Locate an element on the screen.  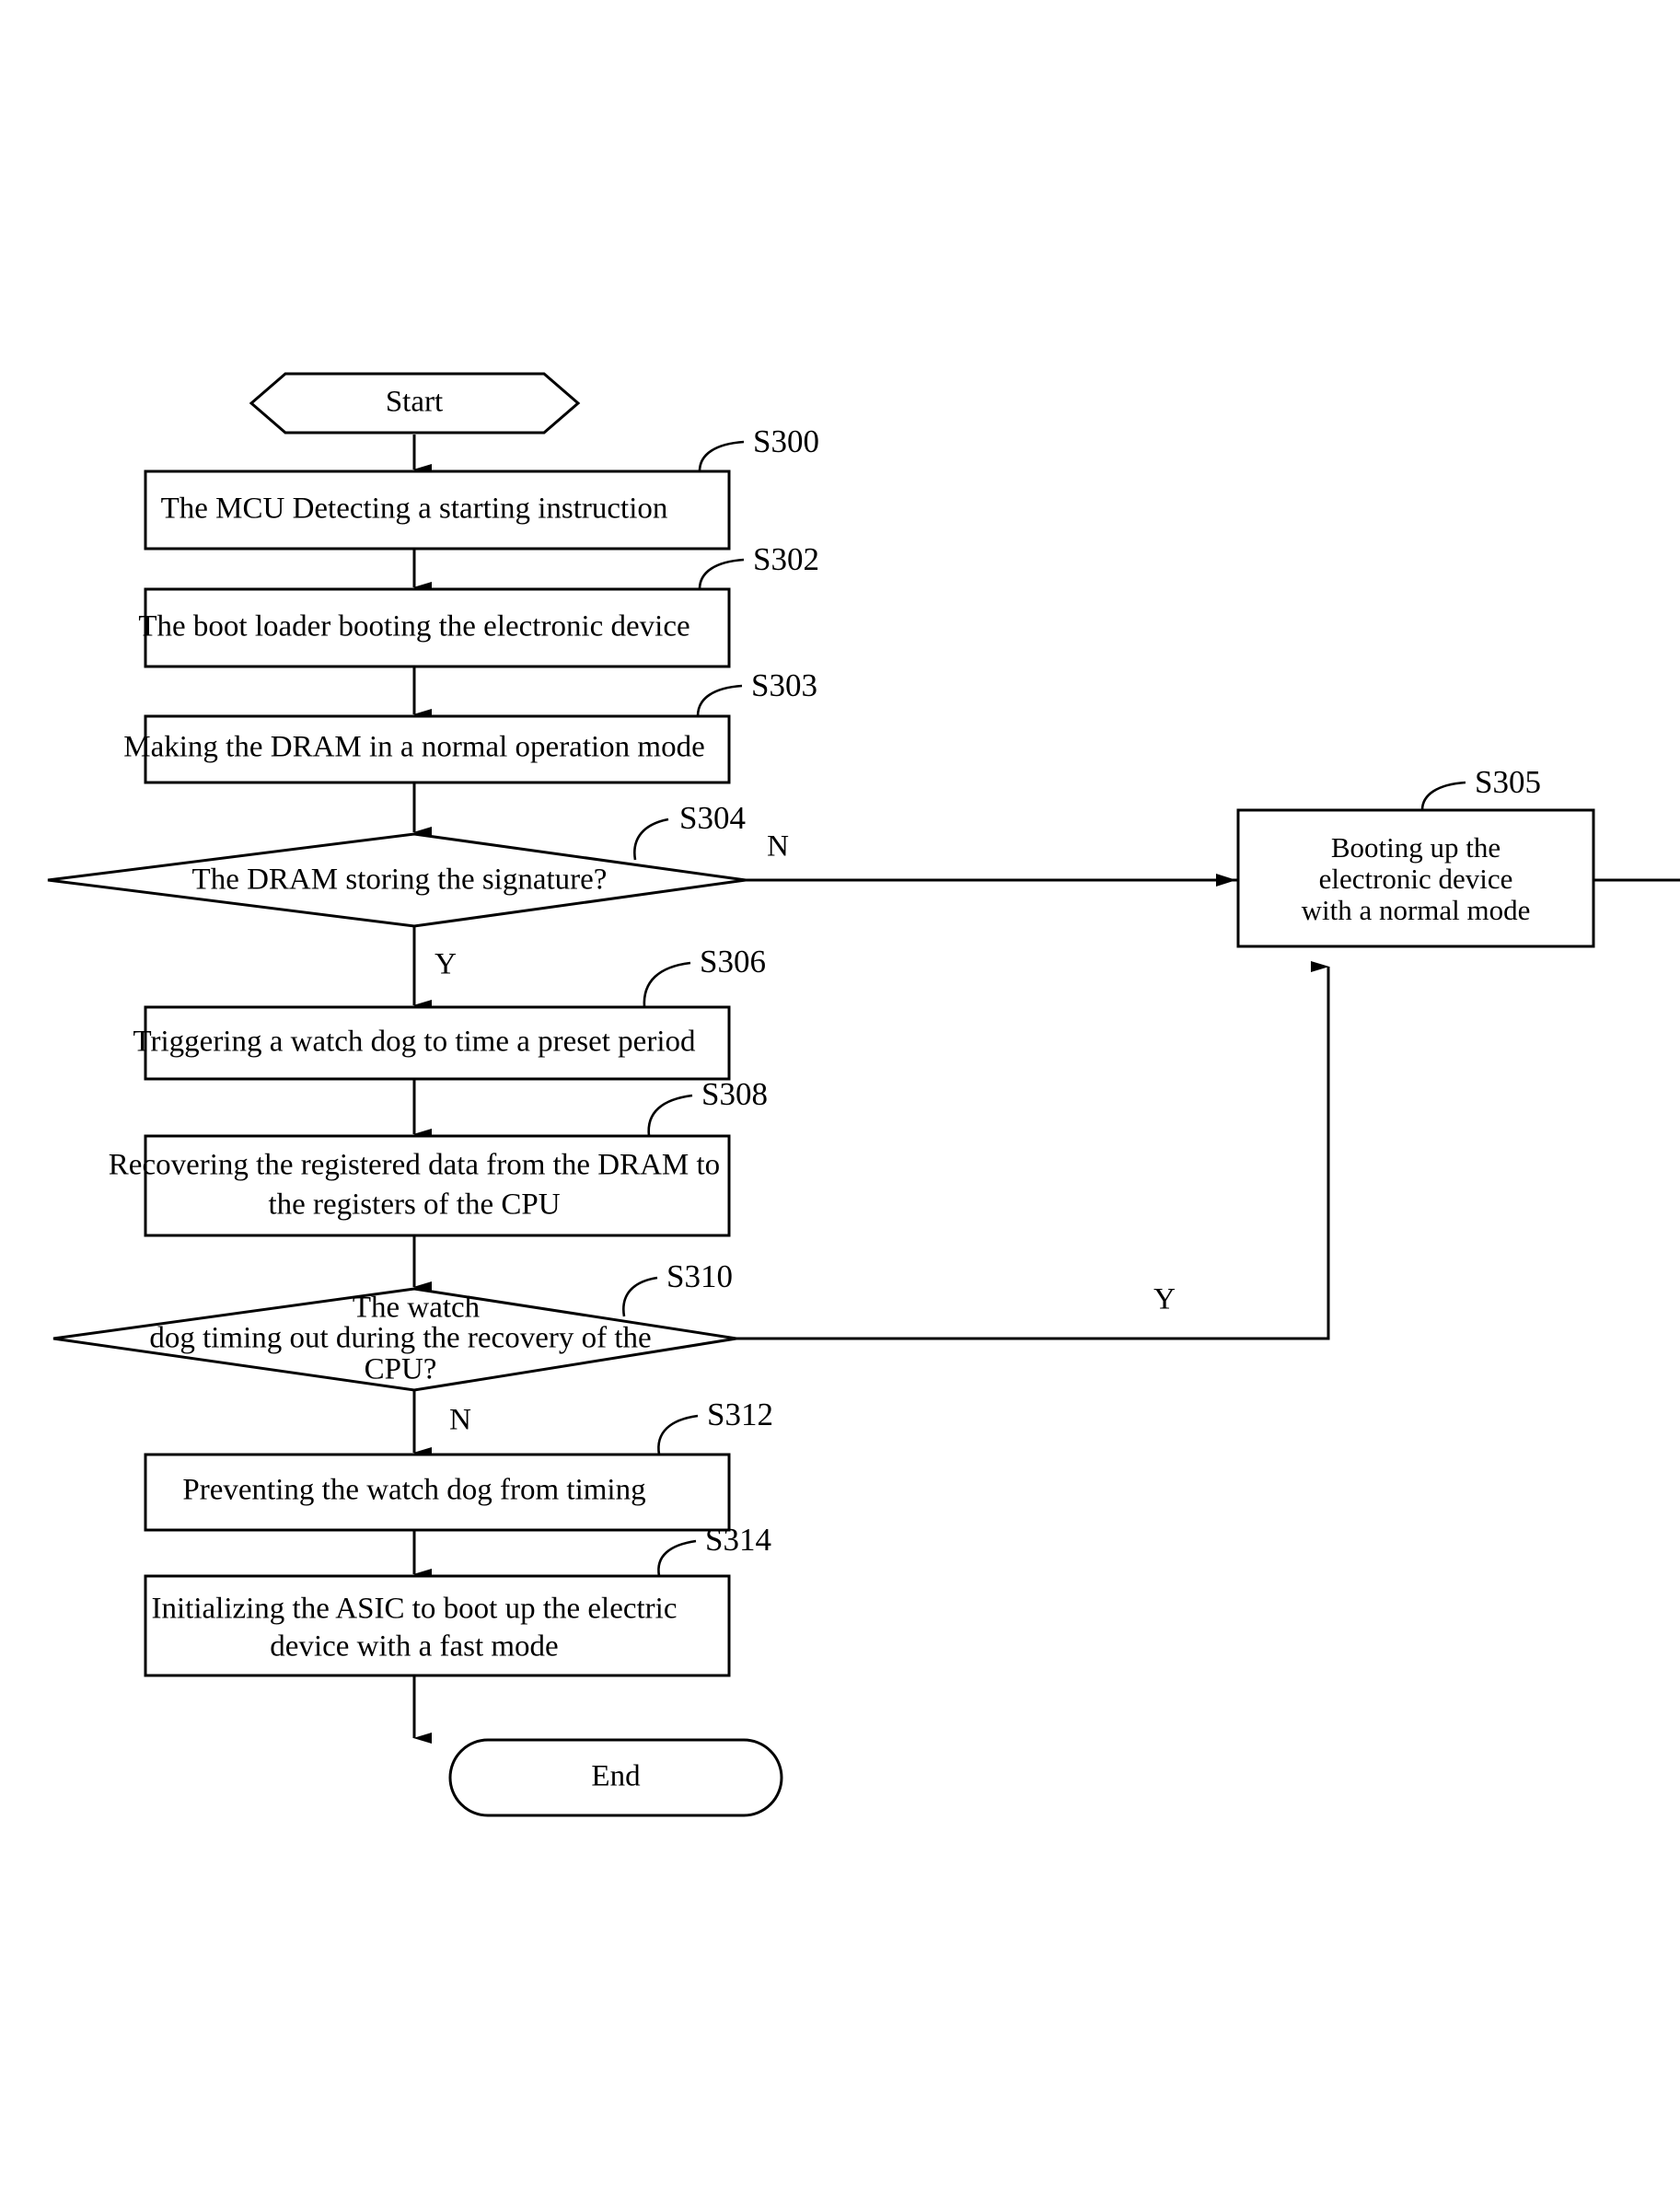
s305-label-line2: electronic device is located at coordinates (1416, 879).